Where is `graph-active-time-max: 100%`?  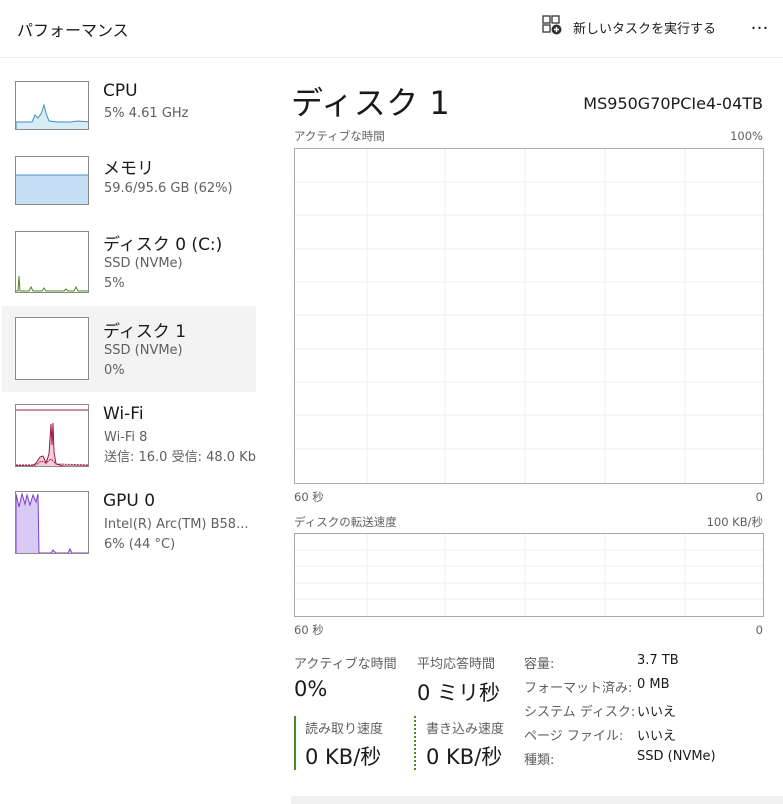 graph-active-time-max: 100% is located at coordinates (746, 136).